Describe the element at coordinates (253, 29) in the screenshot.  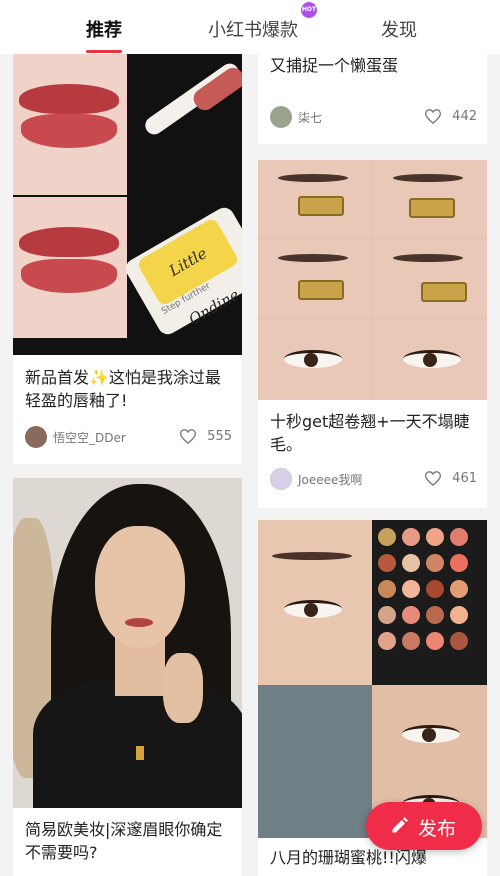
I see `tab-xiaohongshu-hot: 小红书爆款` at that location.